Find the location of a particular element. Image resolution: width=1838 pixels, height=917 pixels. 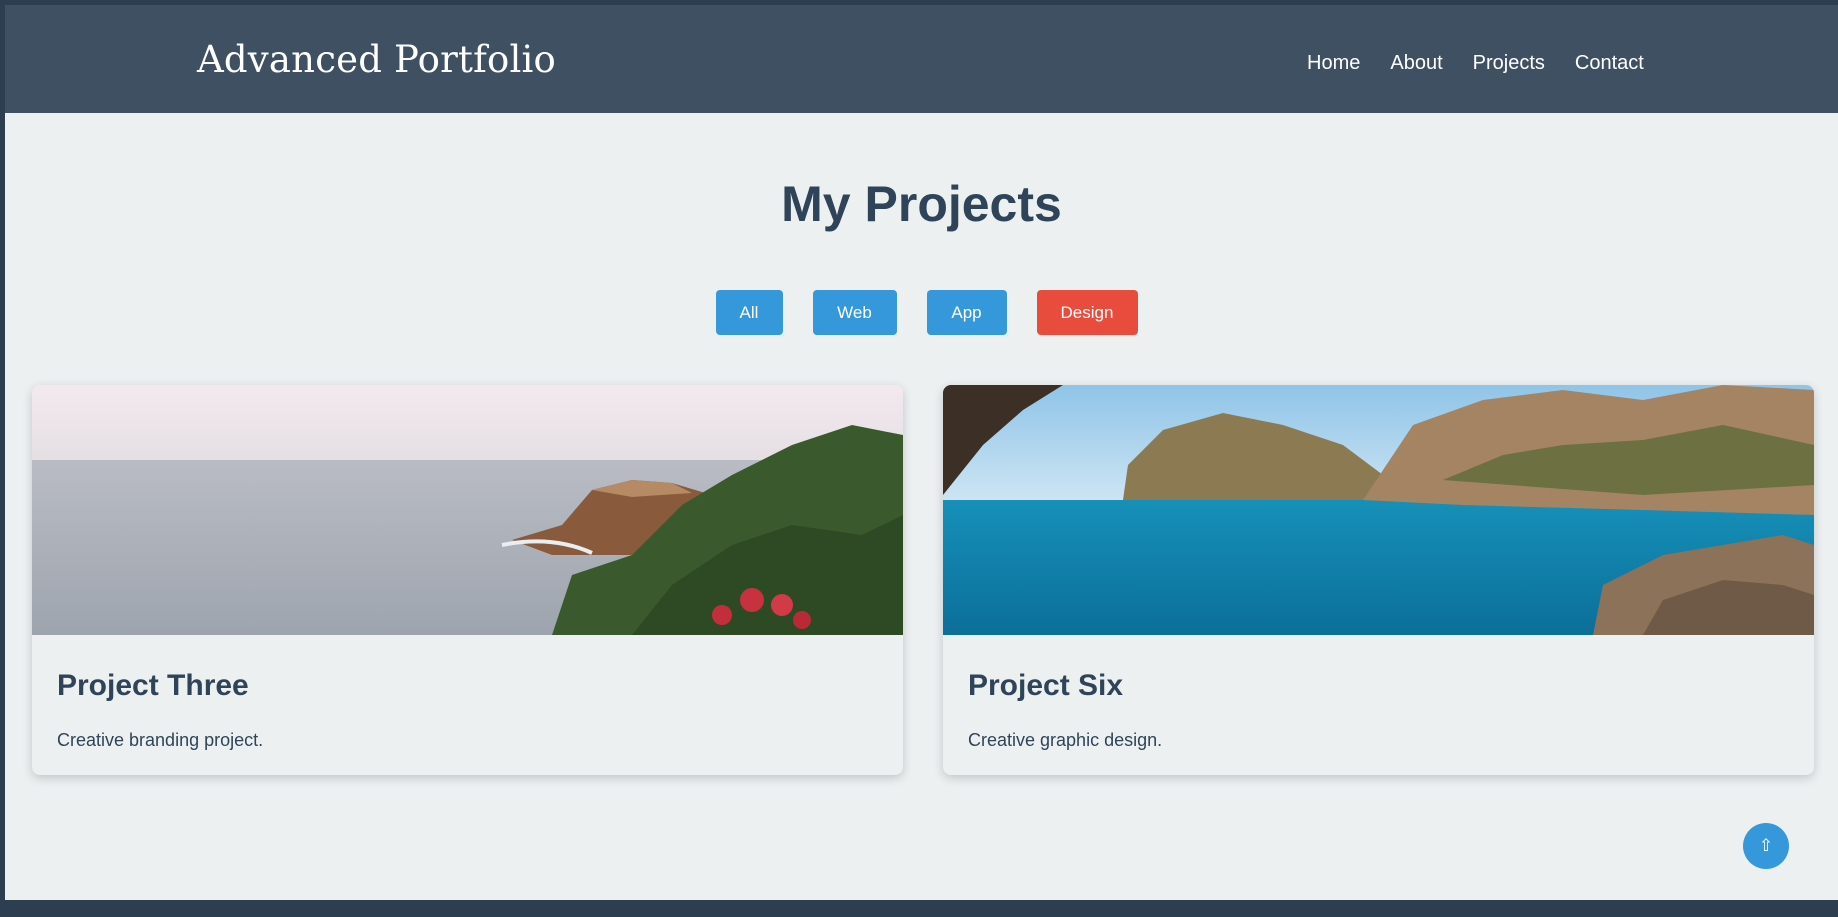

nav-home-link: Home is located at coordinates (1333, 63).